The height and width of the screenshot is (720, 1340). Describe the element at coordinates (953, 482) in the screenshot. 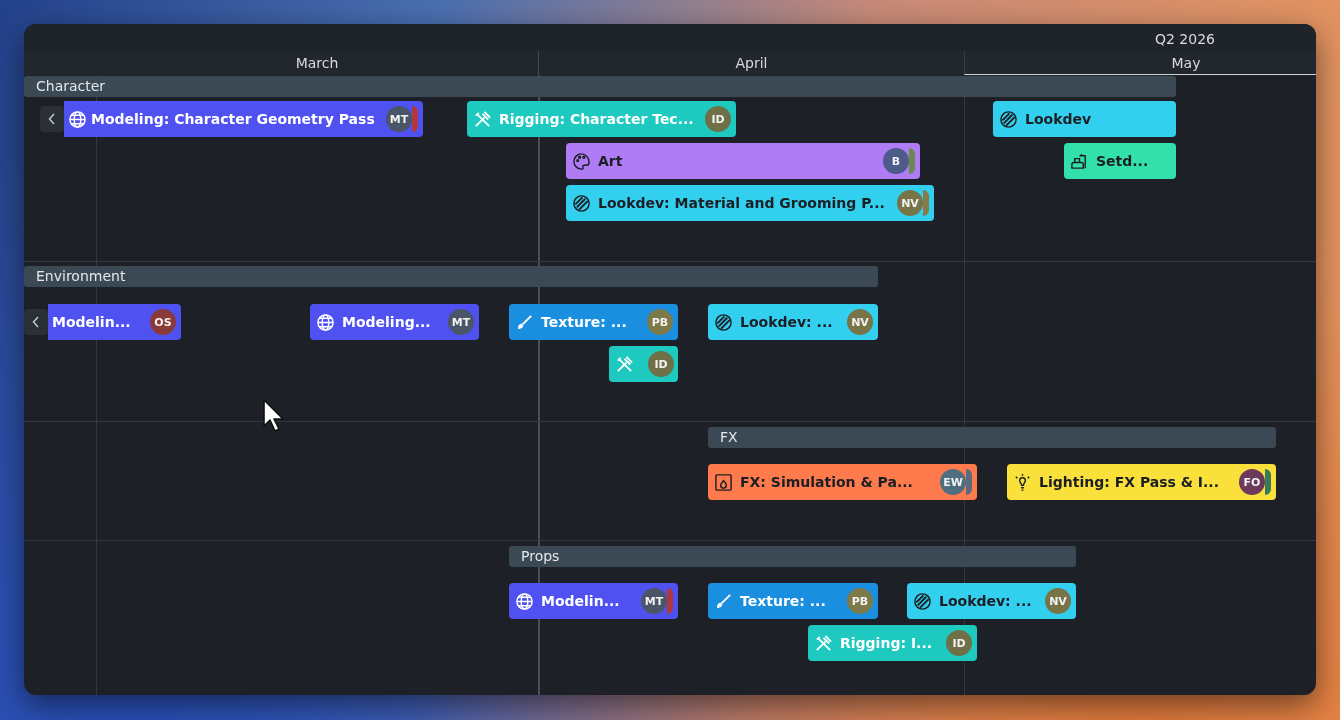

I see `user-avatar: EW` at that location.